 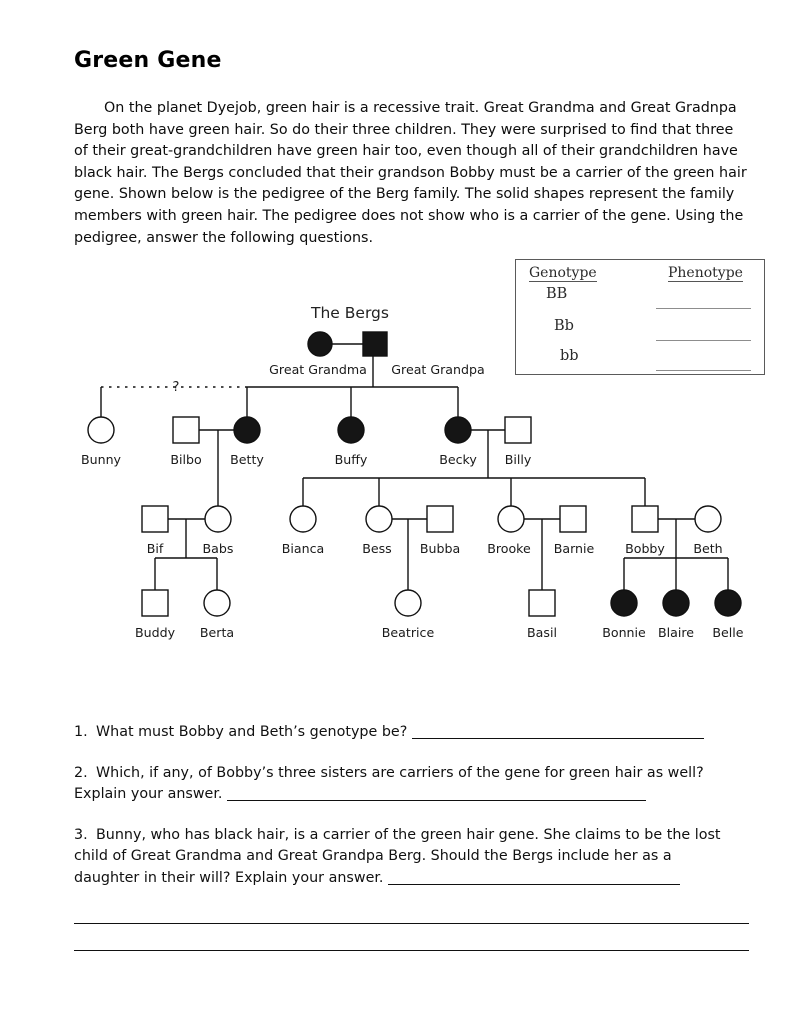 What do you see at coordinates (728, 603) in the screenshot?
I see `pedigree-symbol-belle` at bounding box center [728, 603].